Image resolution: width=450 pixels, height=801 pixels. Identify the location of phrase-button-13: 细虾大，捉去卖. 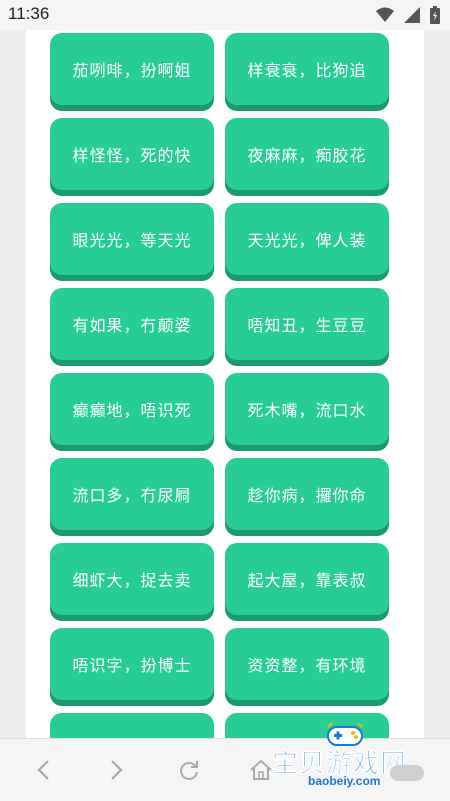
(132, 579).